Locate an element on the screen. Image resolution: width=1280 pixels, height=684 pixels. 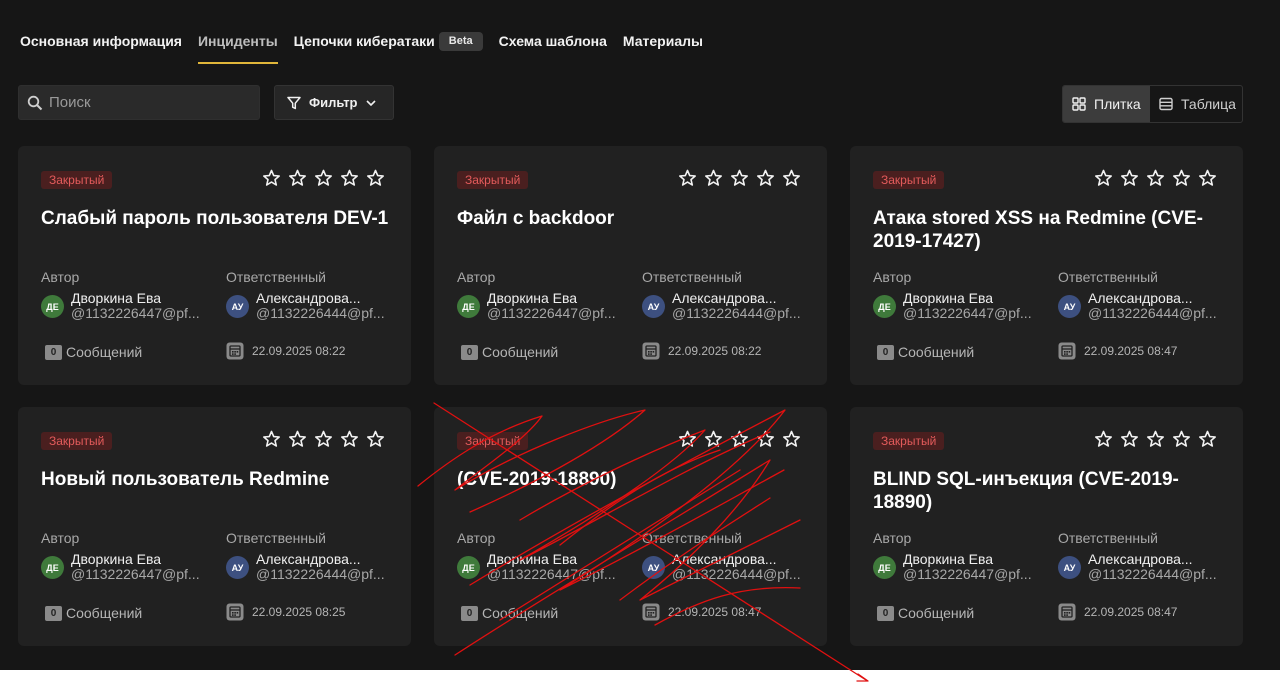
incident-title: Слабый пароль пользователя DEV-1 is located at coordinates (216, 218).